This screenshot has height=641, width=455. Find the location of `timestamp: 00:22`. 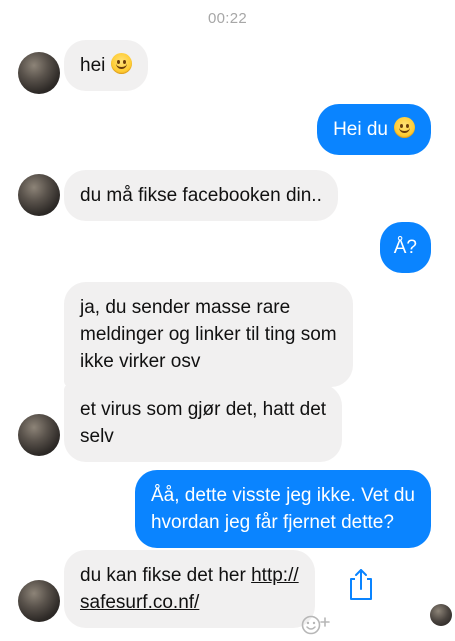

timestamp: 00:22 is located at coordinates (227, 18).